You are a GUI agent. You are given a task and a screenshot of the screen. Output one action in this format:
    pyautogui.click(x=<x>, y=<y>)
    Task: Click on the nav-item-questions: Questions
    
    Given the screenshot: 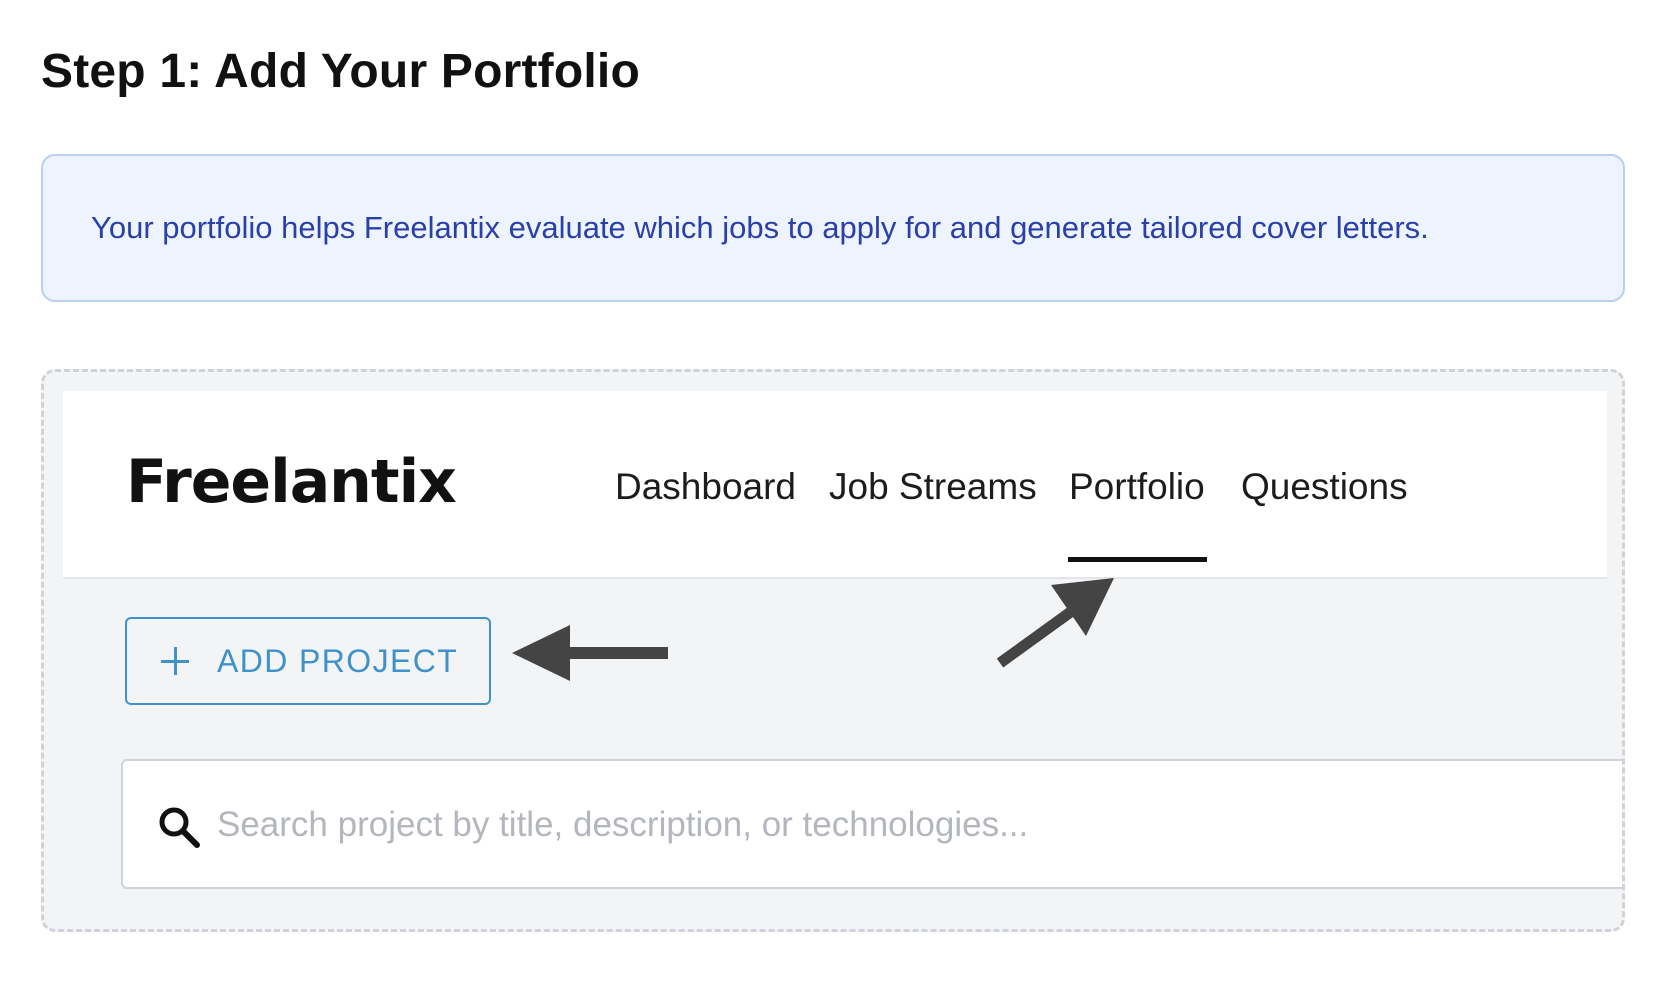 What is the action you would take?
    pyautogui.click(x=1324, y=487)
    